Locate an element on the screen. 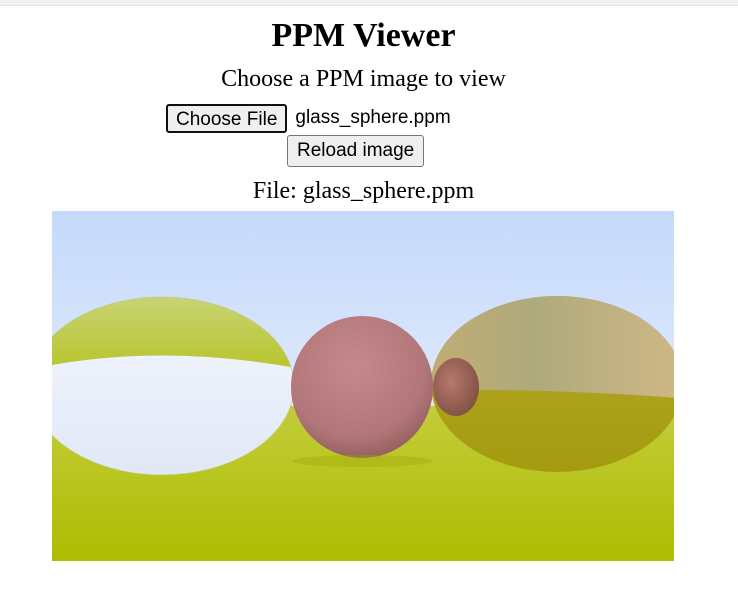 This screenshot has width=738, height=592. choose-file-button: Choose File is located at coordinates (227, 118).